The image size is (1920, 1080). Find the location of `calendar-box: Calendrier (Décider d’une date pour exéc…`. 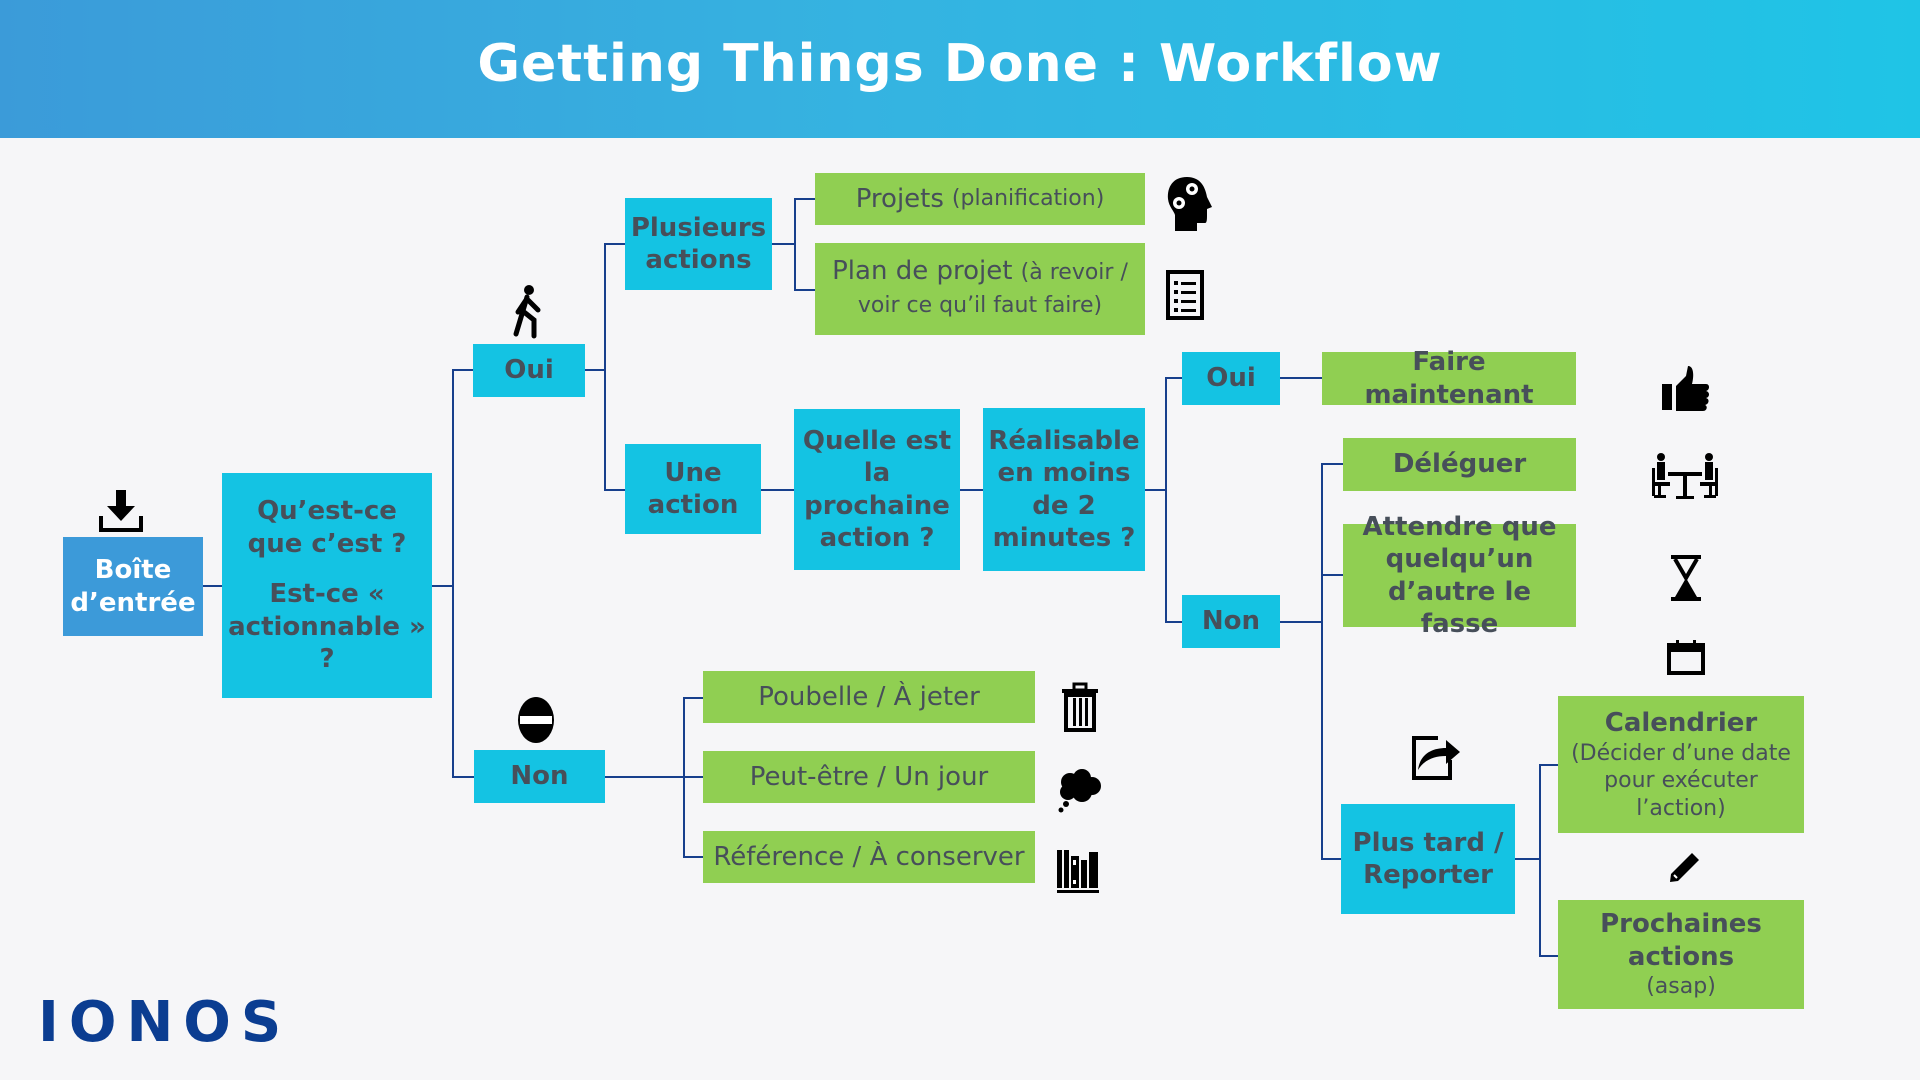

calendar-box: Calendrier (Décider d’une date pour exéc… is located at coordinates (1681, 764).